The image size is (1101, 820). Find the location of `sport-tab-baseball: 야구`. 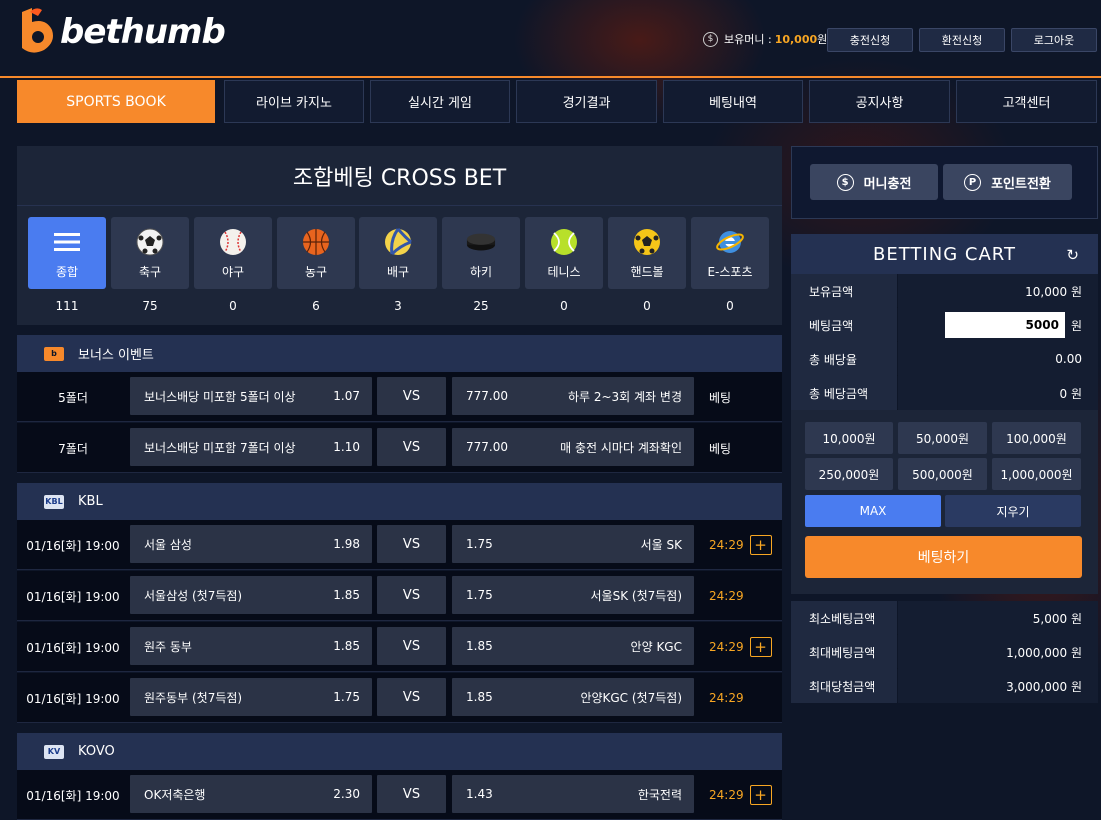

sport-tab-baseball: 야구 is located at coordinates (233, 253).